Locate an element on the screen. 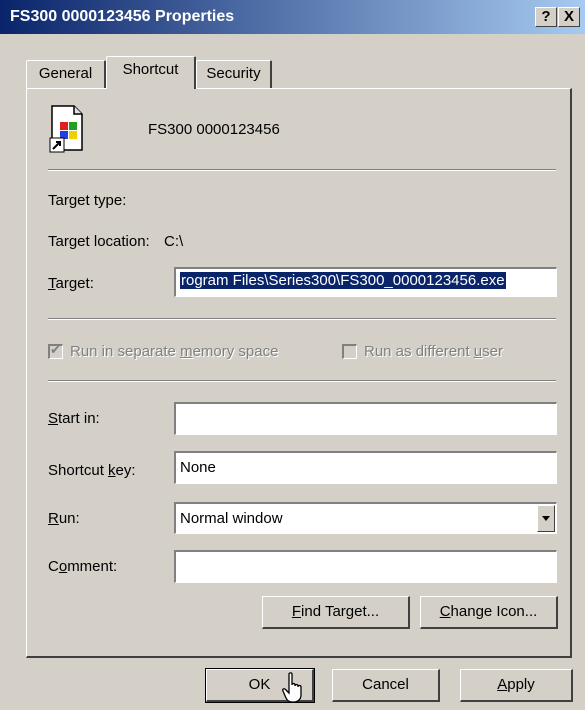 This screenshot has width=585, height=710. check-mark-icon: ✔ is located at coordinates (55, 349).